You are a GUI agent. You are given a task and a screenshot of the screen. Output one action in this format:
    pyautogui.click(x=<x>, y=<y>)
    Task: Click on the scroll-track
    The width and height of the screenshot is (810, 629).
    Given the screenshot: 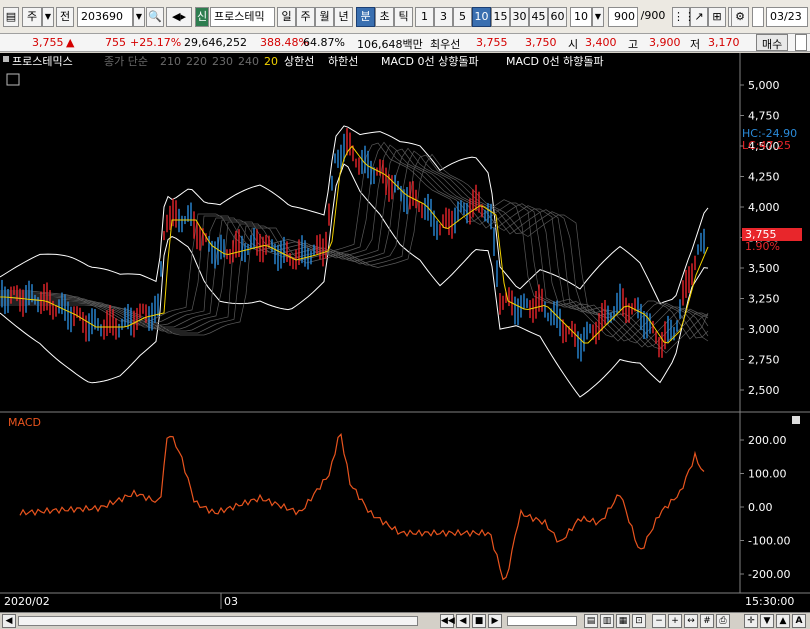 What is the action you would take?
    pyautogui.click(x=218, y=621)
    